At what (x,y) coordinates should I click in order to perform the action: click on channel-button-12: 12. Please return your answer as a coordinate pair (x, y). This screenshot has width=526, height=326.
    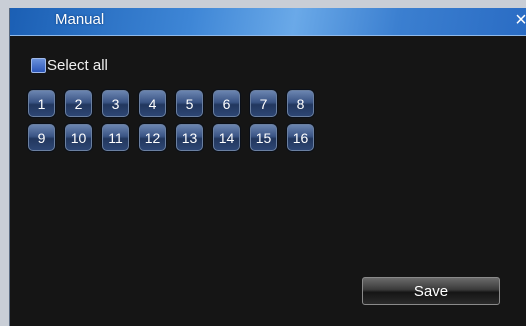
    Looking at the image, I should click on (152, 137).